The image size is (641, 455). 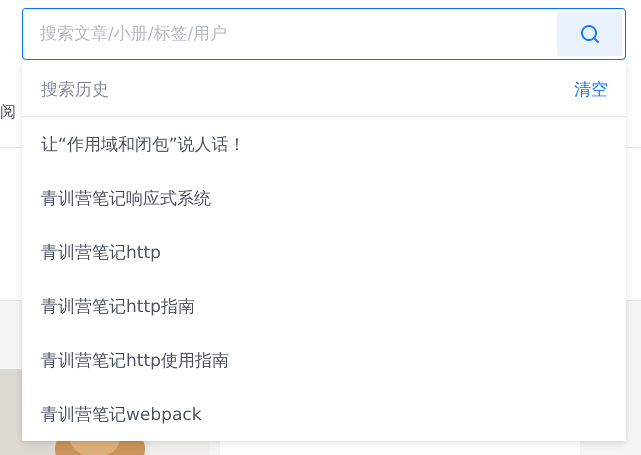 I want to click on search-button, so click(x=589, y=34).